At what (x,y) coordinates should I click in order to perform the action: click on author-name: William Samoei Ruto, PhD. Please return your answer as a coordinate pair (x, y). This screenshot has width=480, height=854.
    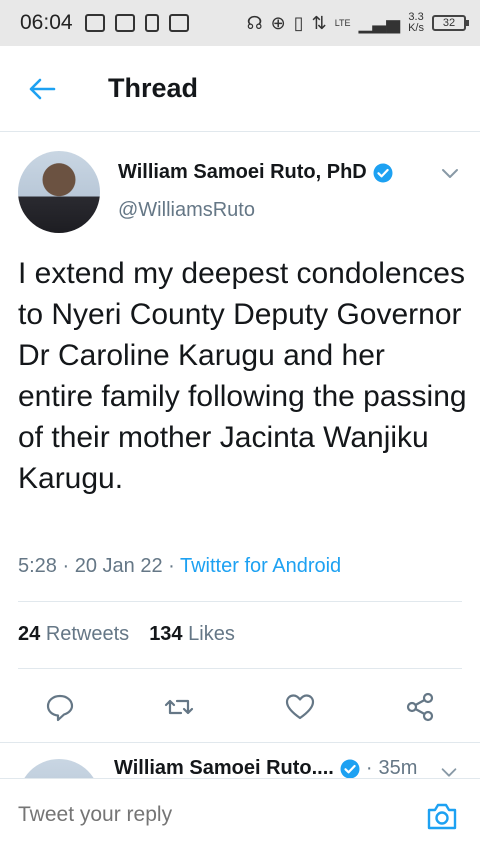
    Looking at the image, I should click on (255, 172).